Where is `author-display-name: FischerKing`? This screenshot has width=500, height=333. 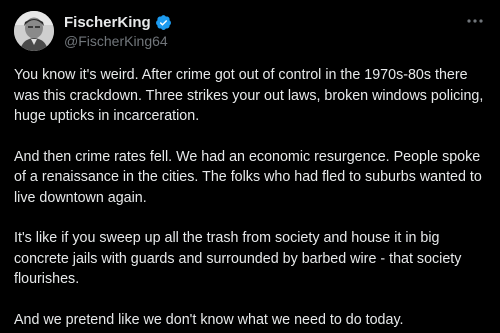 author-display-name: FischerKing is located at coordinates (107, 22).